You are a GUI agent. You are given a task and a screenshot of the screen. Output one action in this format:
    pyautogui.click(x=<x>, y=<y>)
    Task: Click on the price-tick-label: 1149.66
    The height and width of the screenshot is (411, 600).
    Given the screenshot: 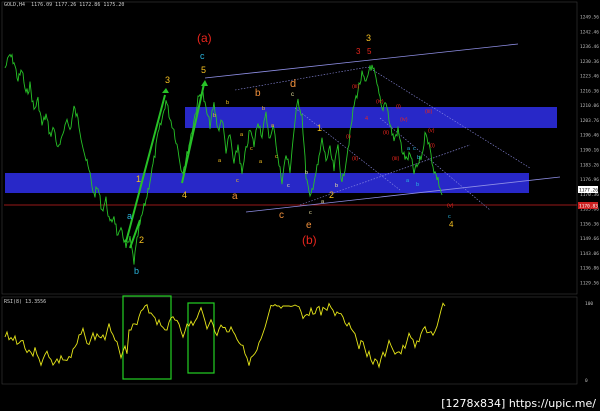 What is the action you would take?
    pyautogui.click(x=589, y=239)
    